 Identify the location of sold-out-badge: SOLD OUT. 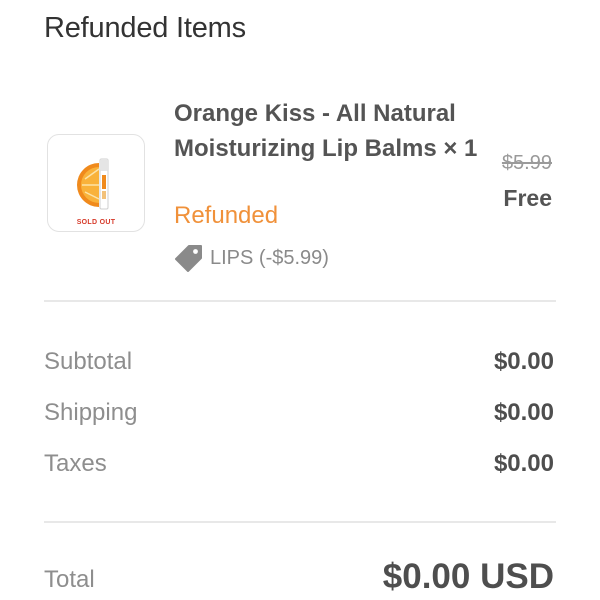
(96, 222).